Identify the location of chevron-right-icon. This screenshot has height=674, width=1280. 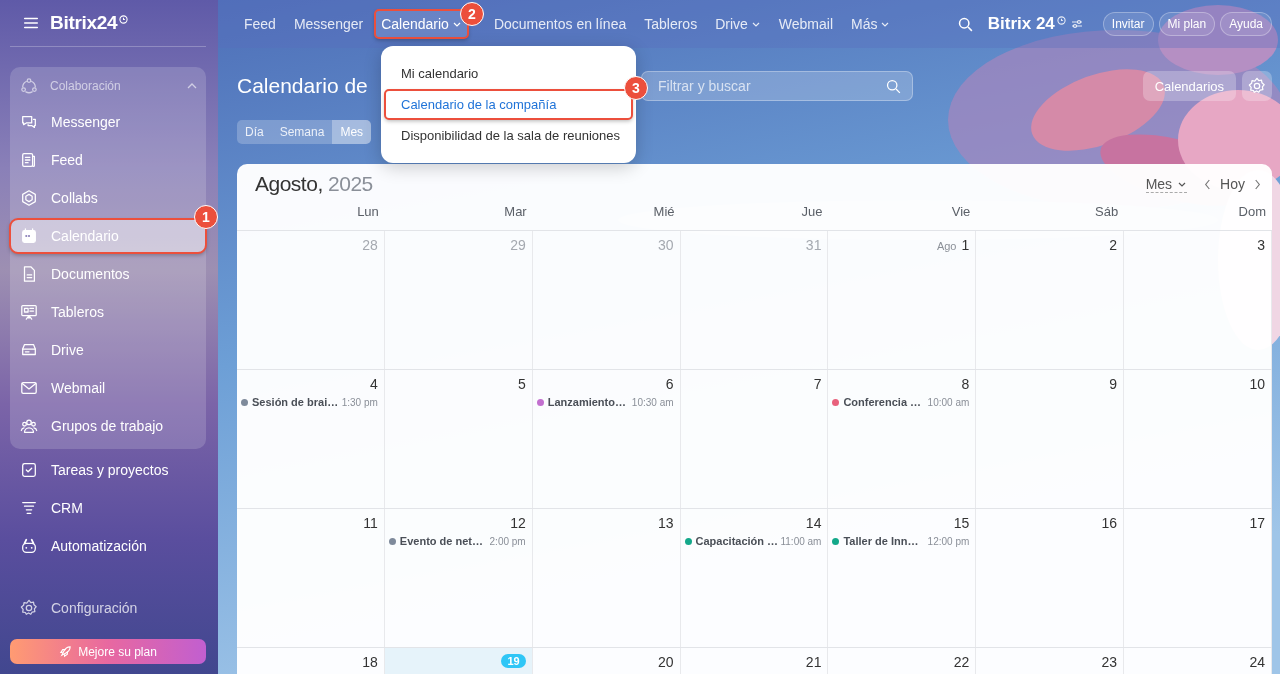
(1257, 184).